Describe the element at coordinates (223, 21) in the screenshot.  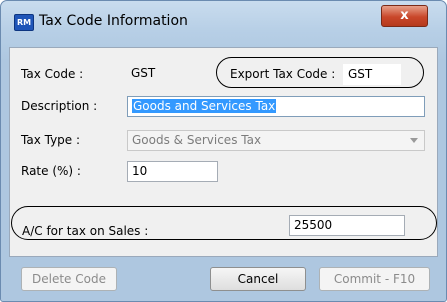
I see `title-bar: RM Tax Code Information x` at that location.